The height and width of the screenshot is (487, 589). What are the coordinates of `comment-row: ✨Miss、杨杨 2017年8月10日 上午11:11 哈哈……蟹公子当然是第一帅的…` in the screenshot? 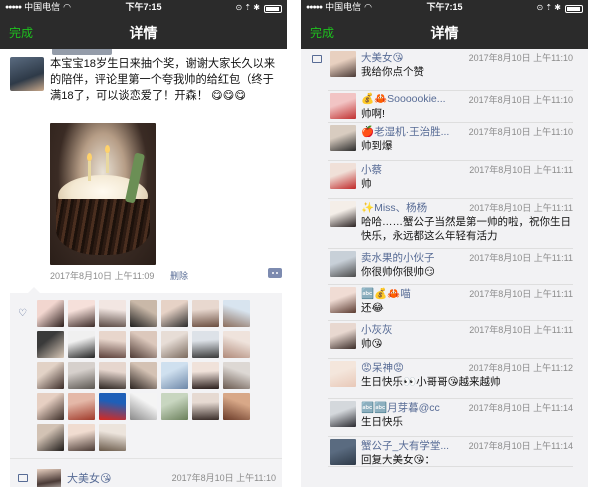 It's located at (450, 224).